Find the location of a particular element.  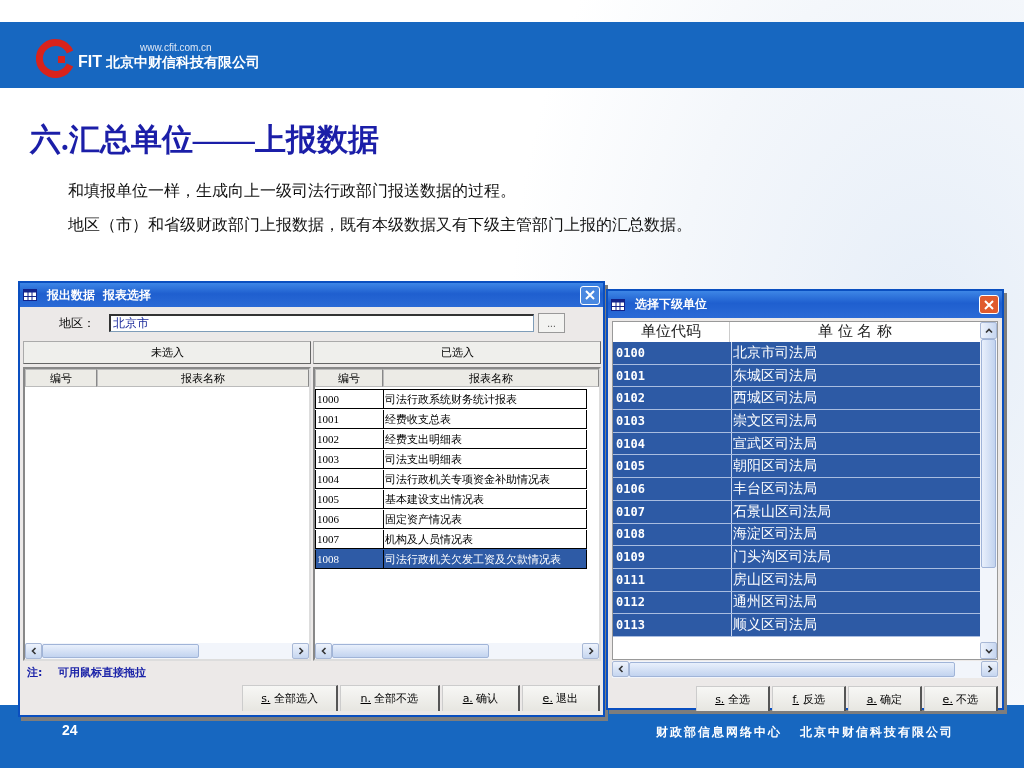

table-cell: 司法行政系统财务统计报表 is located at coordinates (485, 399).